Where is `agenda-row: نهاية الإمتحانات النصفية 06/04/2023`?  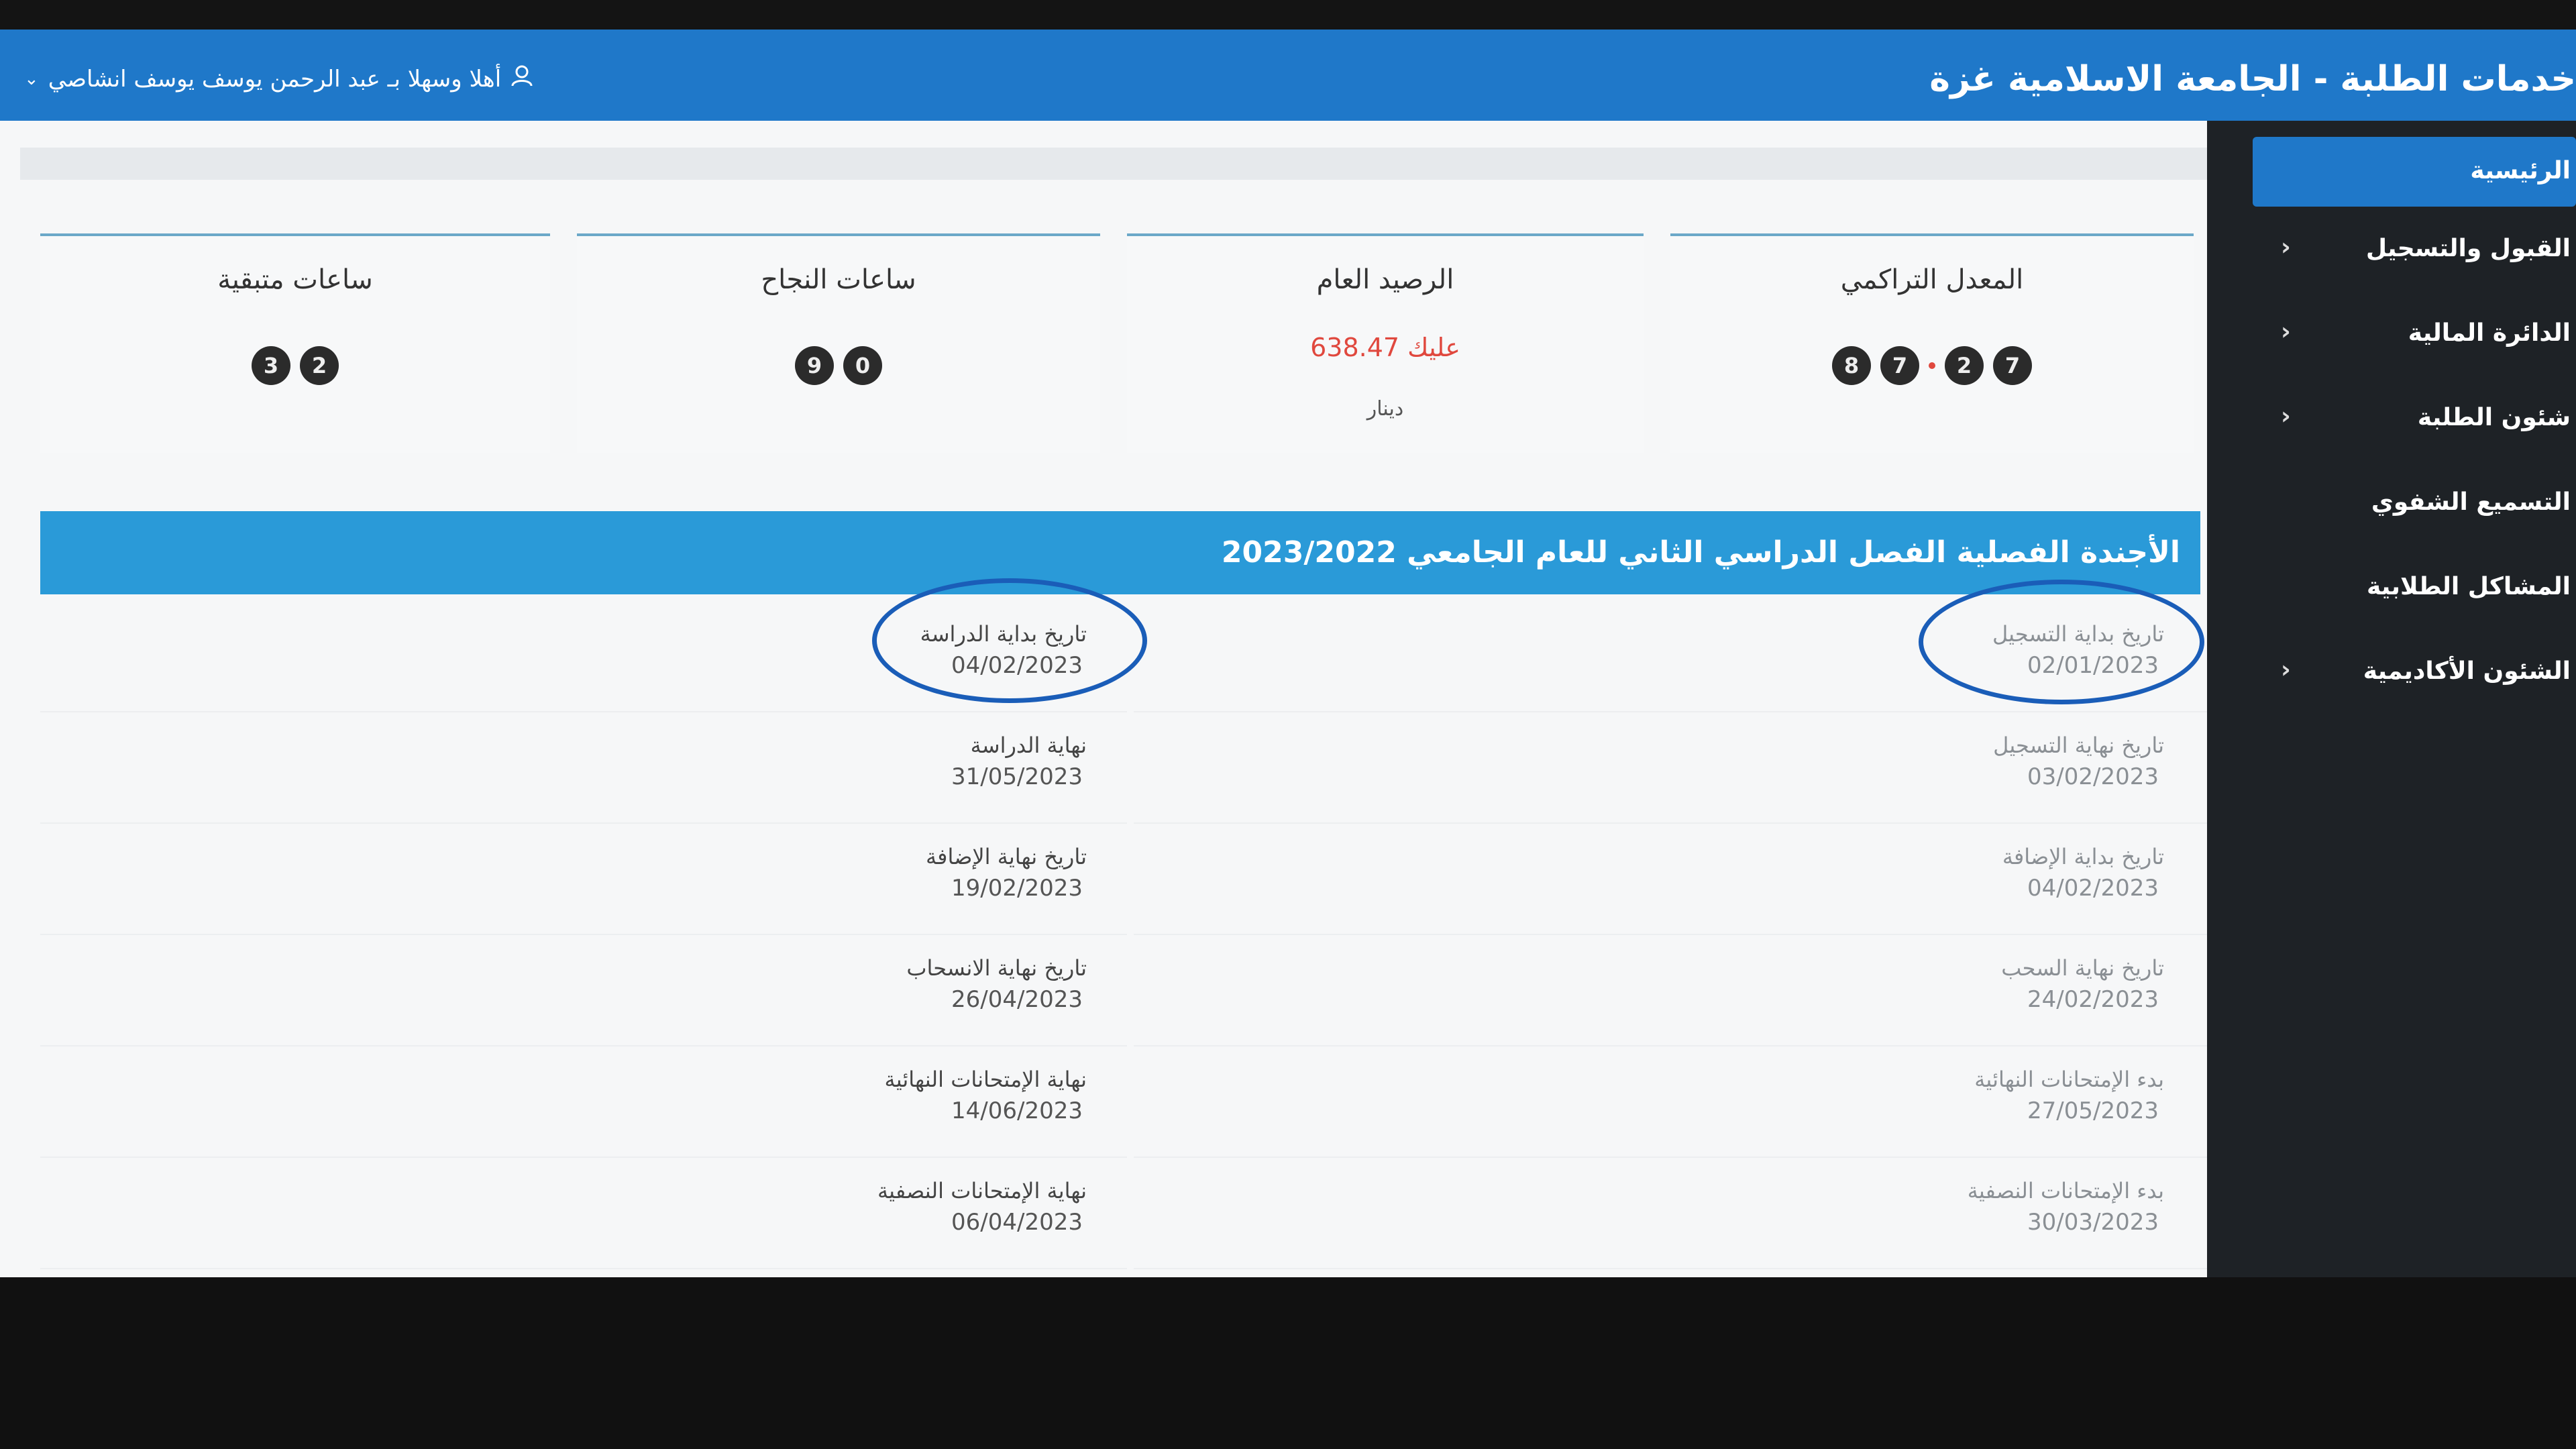 agenda-row: نهاية الإمتحانات النصفية 06/04/2023 is located at coordinates (583, 1215).